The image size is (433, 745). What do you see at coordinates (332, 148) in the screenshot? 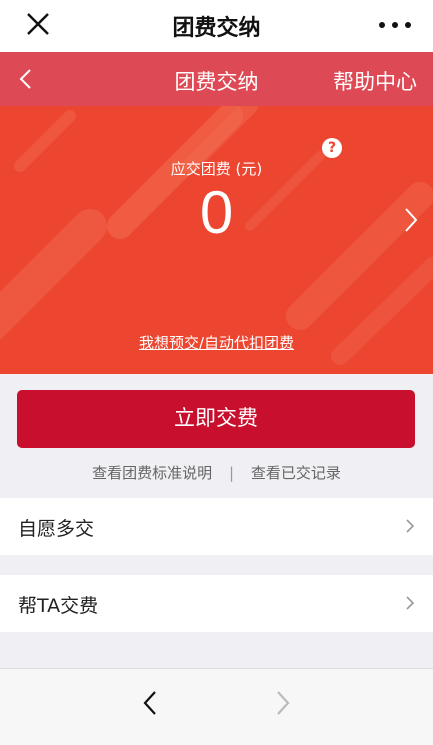
I see `help-question-icon: ?` at bounding box center [332, 148].